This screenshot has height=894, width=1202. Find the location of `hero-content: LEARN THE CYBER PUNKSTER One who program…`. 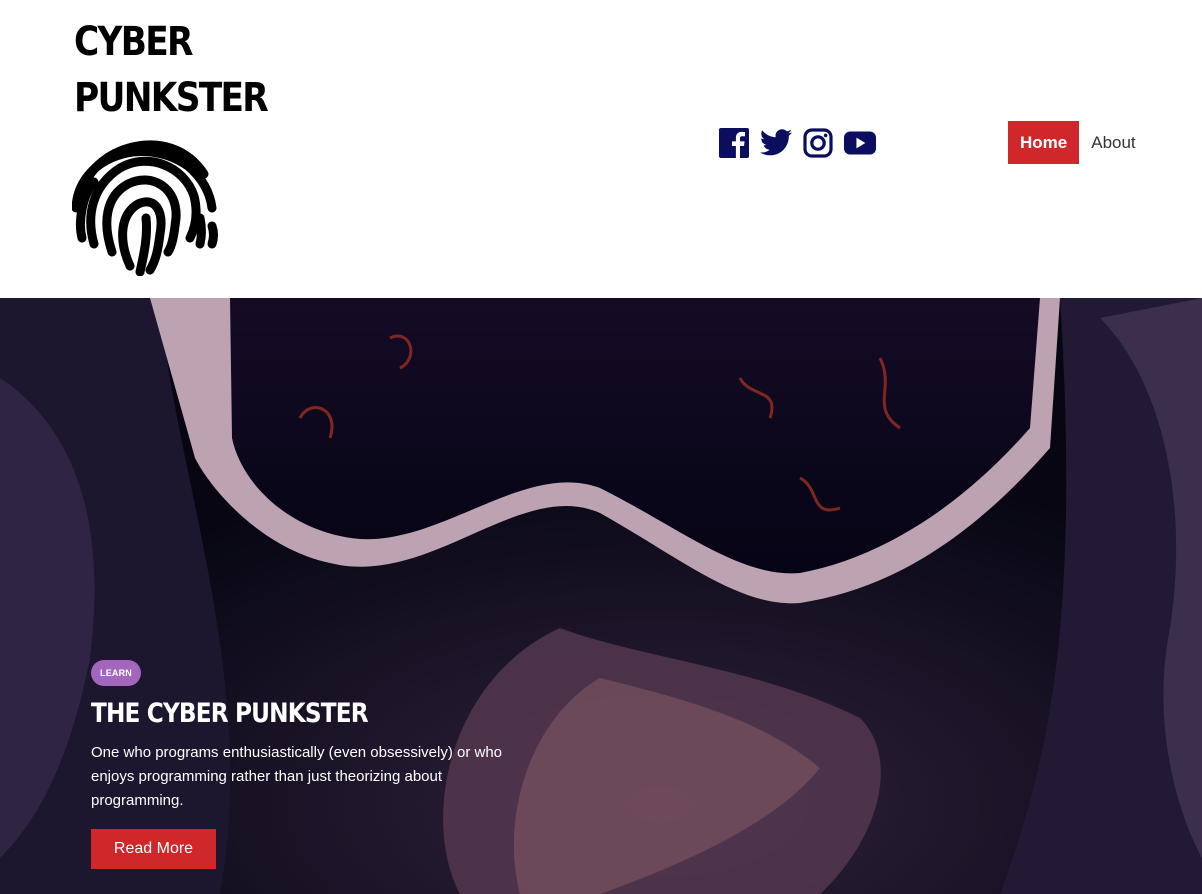

hero-content: LEARN THE CYBER PUNKSTER One who program… is located at coordinates (321, 764).